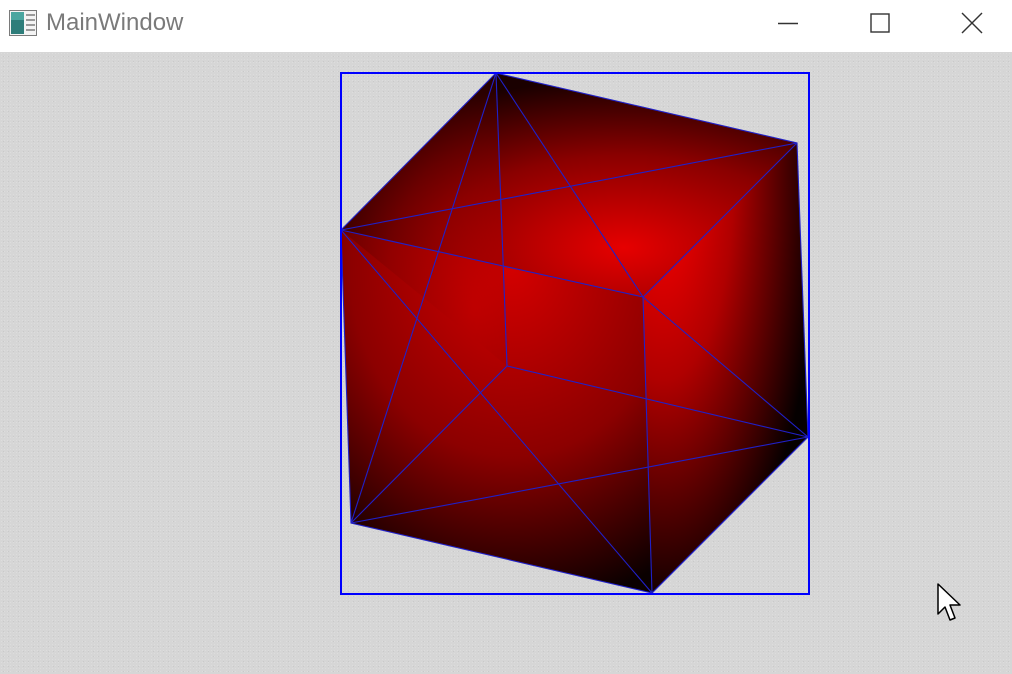 The height and width of the screenshot is (674, 1012). What do you see at coordinates (506, 24) in the screenshot?
I see `title-bar: MainWindow` at bounding box center [506, 24].